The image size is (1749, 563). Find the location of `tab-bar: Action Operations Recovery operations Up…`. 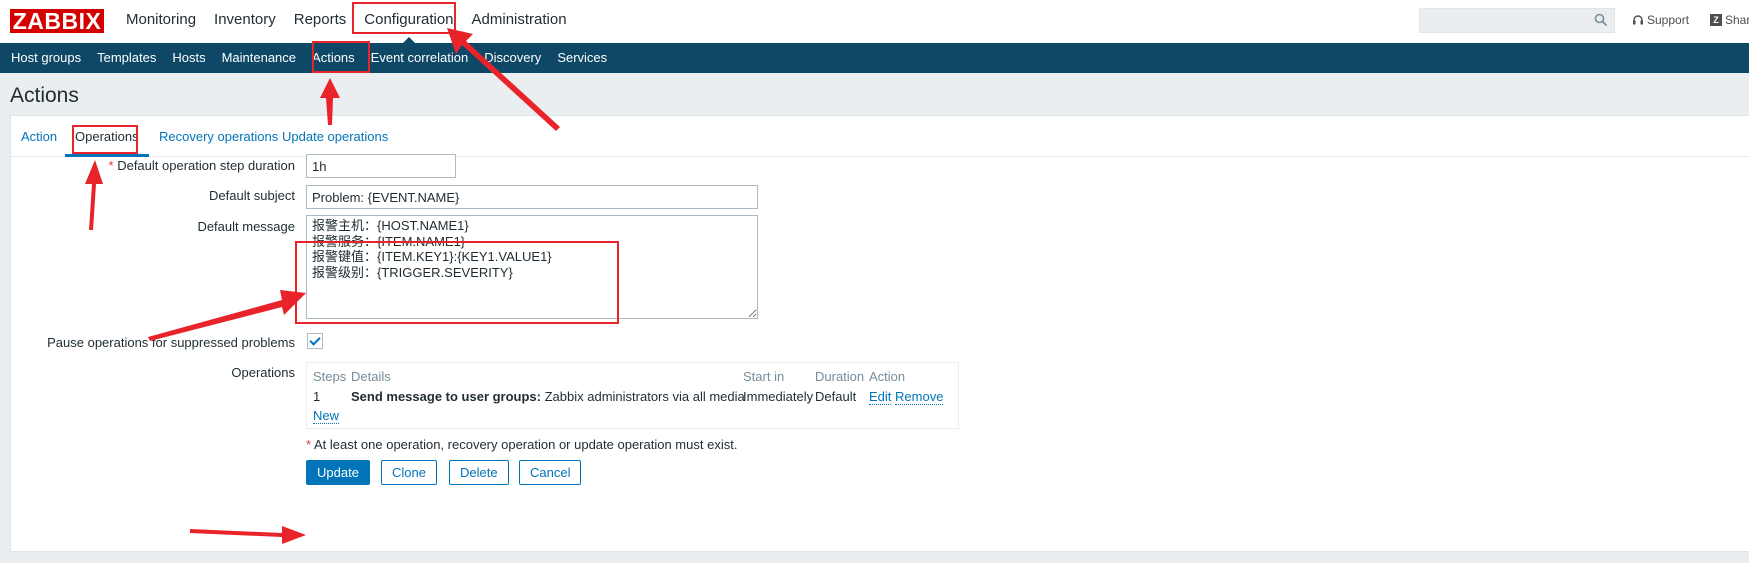

tab-bar: Action Operations Recovery operations Up… is located at coordinates (880, 136).